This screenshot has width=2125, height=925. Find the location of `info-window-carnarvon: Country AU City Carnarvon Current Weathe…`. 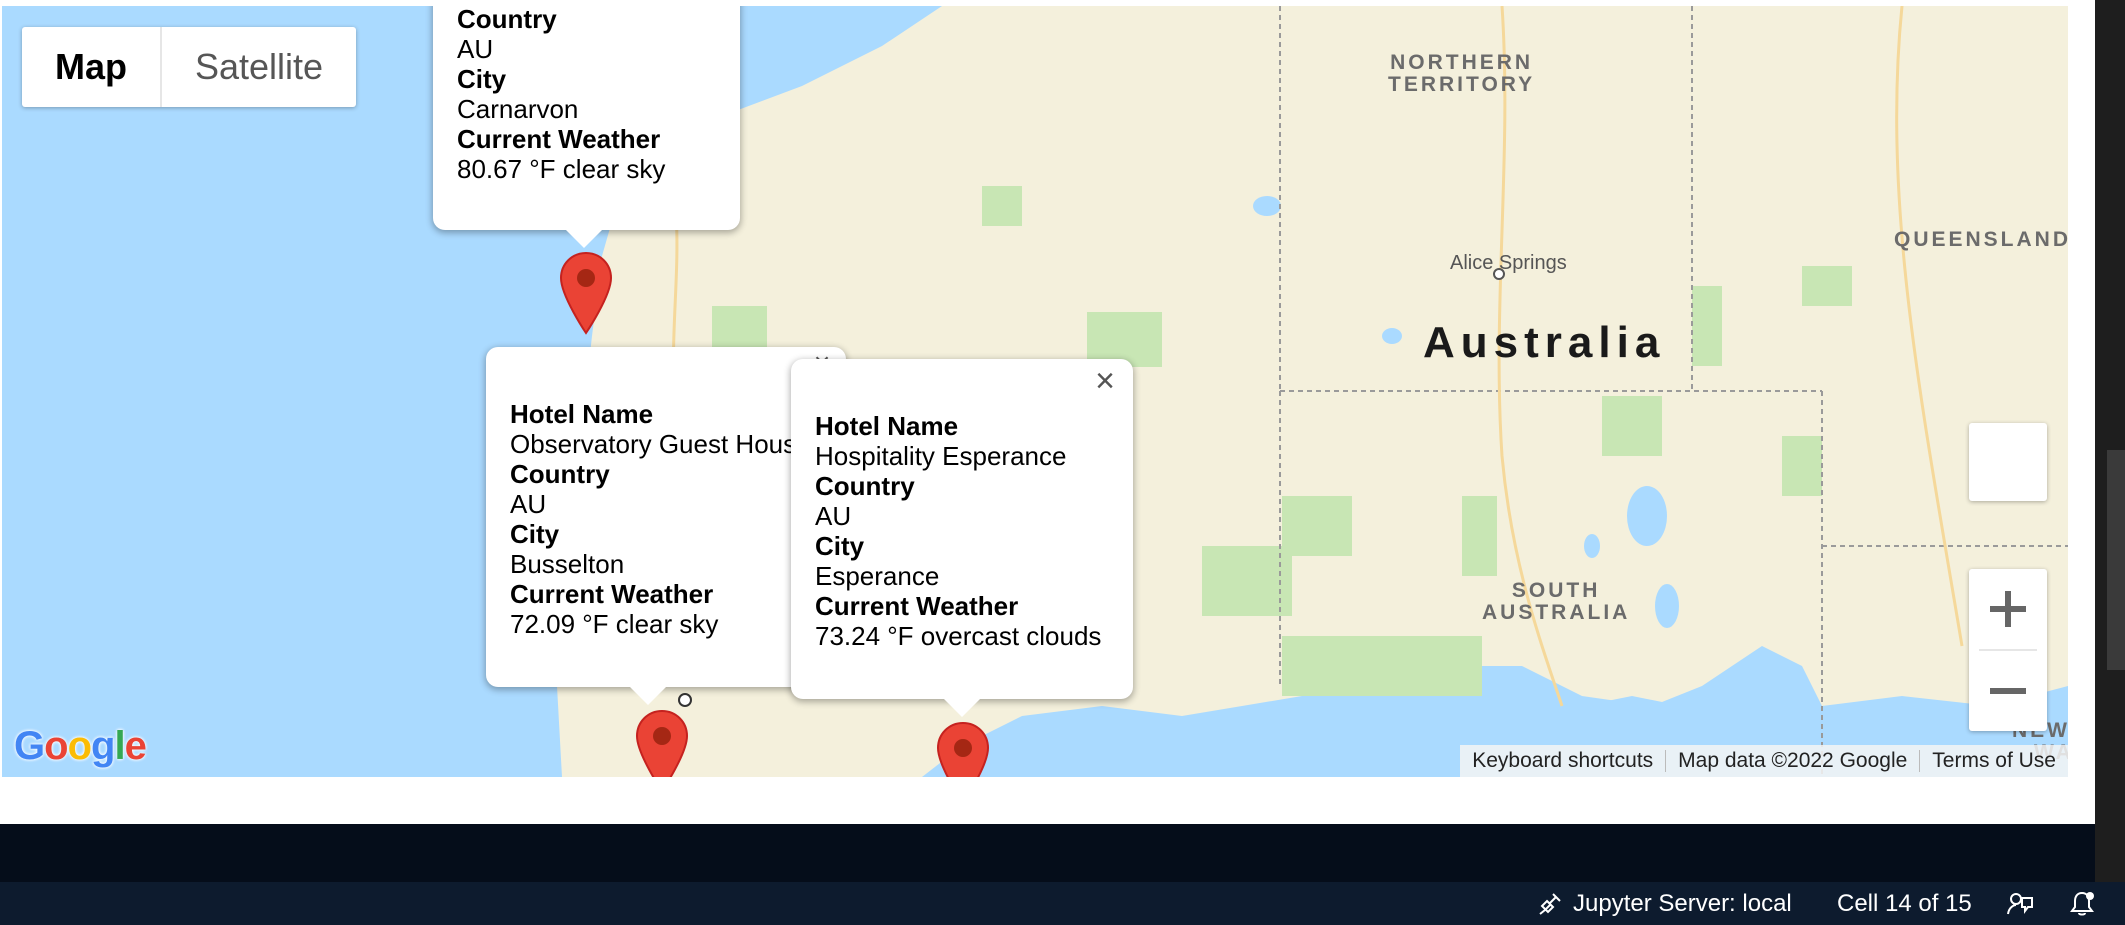

info-window-carnarvon: Country AU City Carnarvon Current Weathe… is located at coordinates (586, 127).